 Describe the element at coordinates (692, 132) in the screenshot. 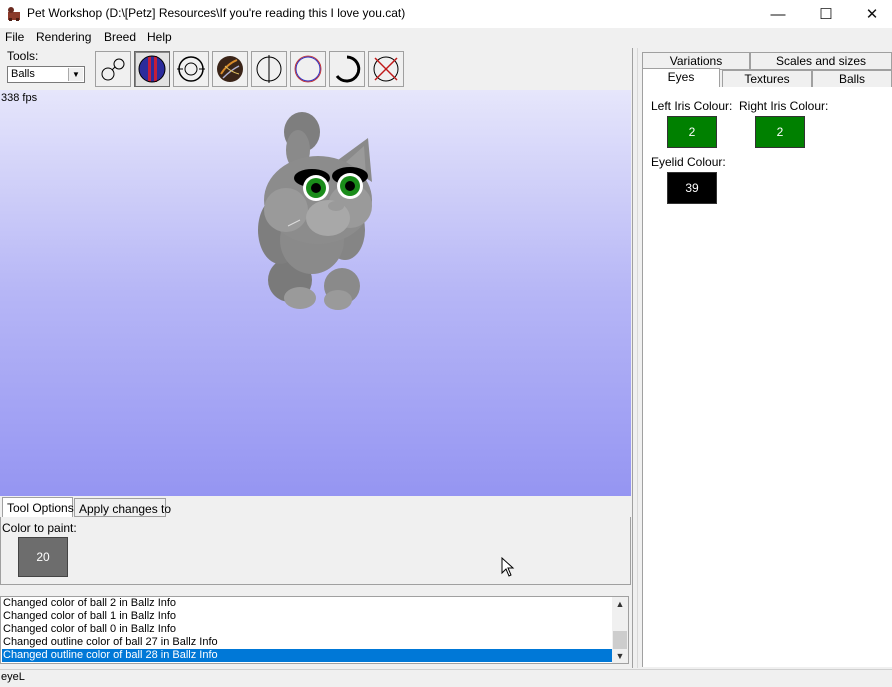

I see `left-iris-swatch: 2` at that location.